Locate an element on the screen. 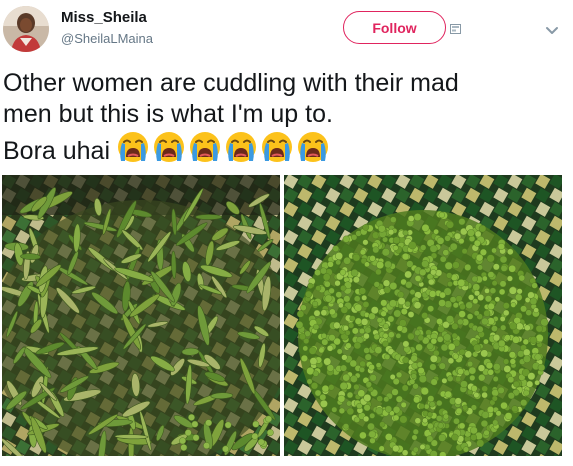  avatar is located at coordinates (26, 29).